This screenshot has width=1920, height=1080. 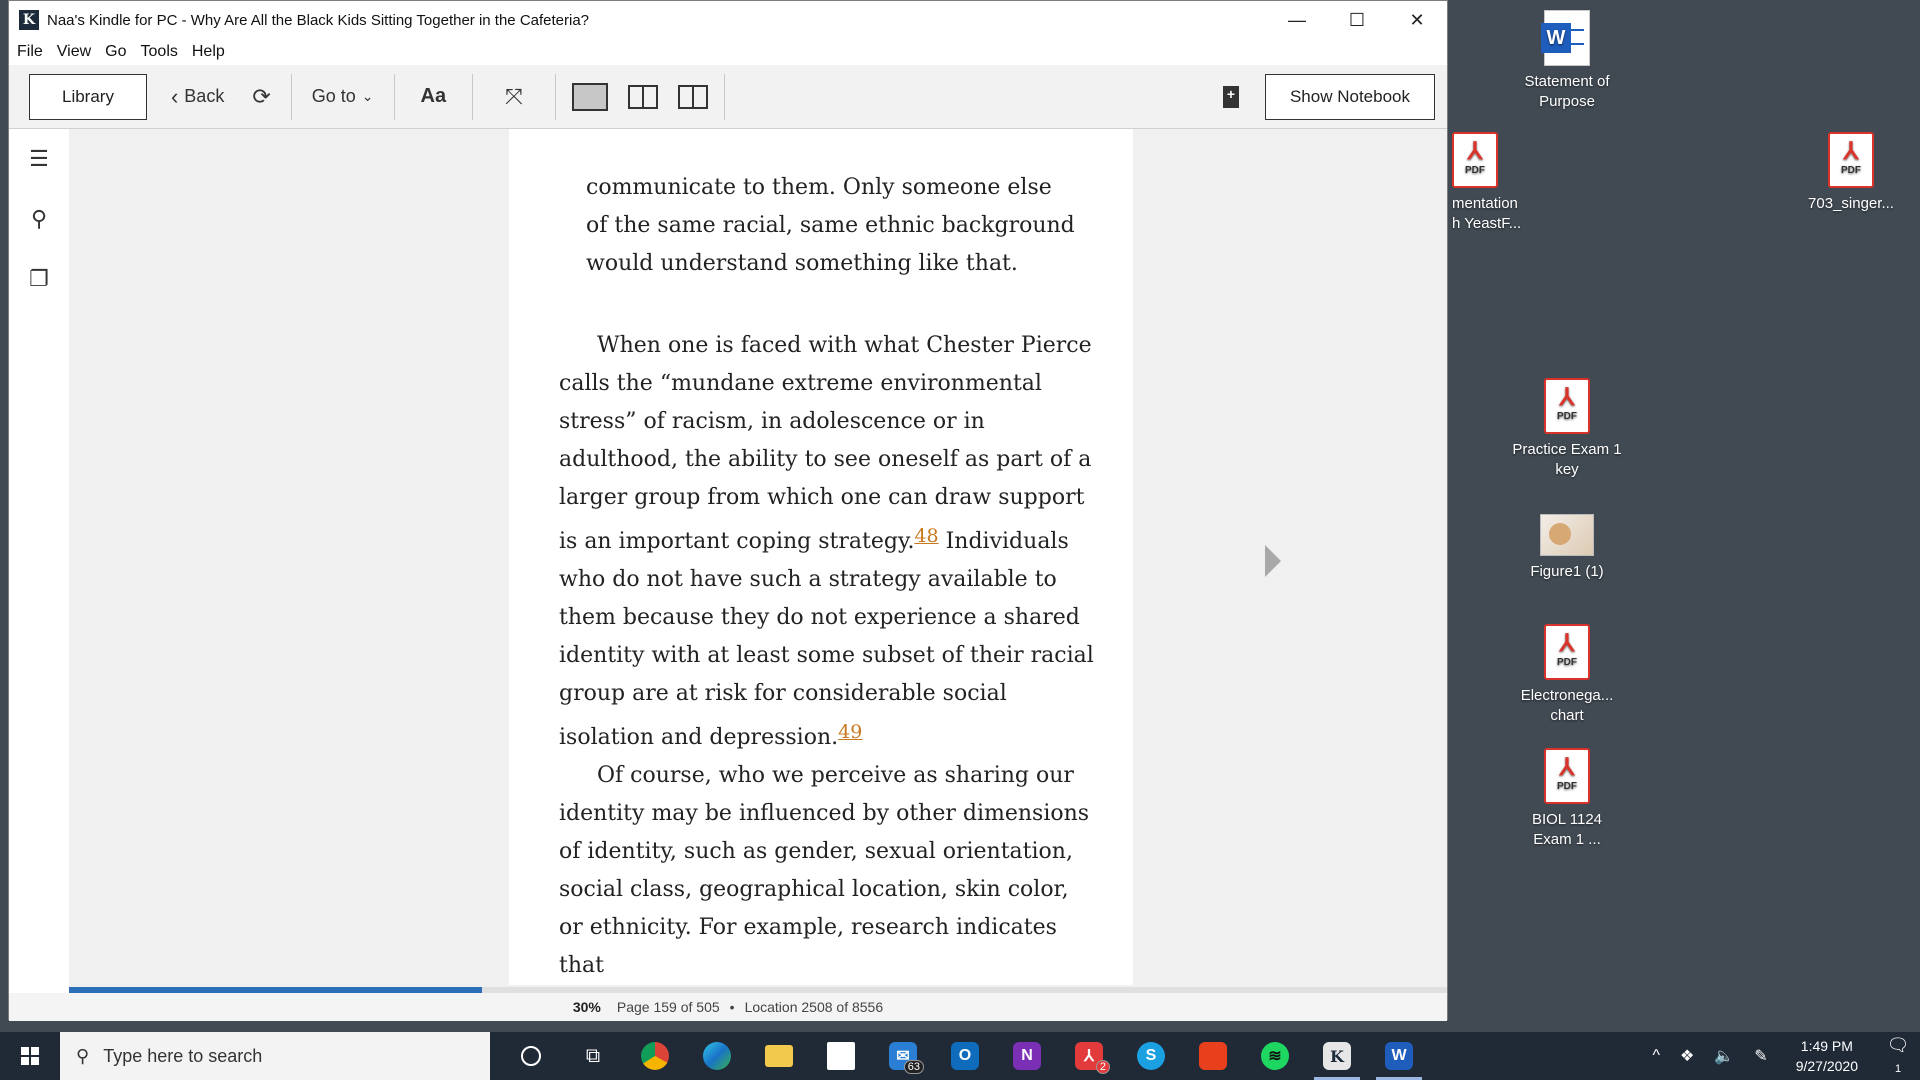 I want to click on library-button: Library, so click(x=88, y=96).